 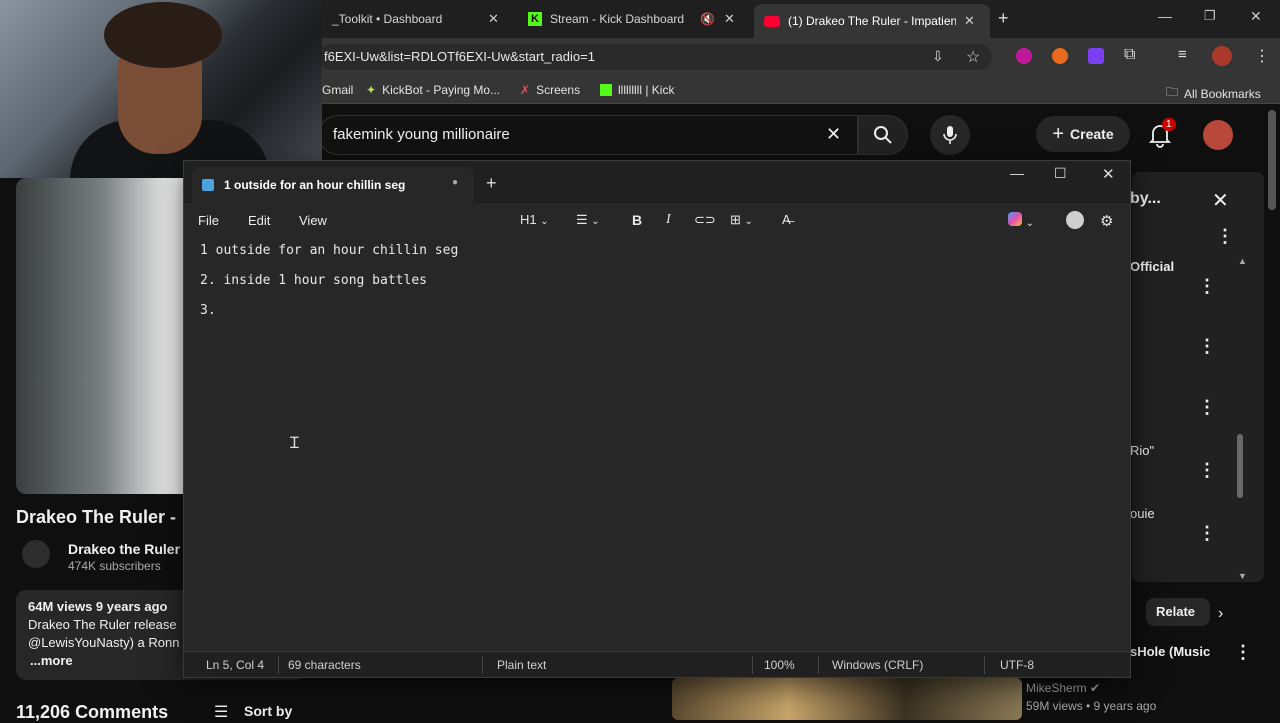 I want to click on tab-youtube-active: (1) Drakeo The Ruler - Impatien ✕, so click(x=872, y=21).